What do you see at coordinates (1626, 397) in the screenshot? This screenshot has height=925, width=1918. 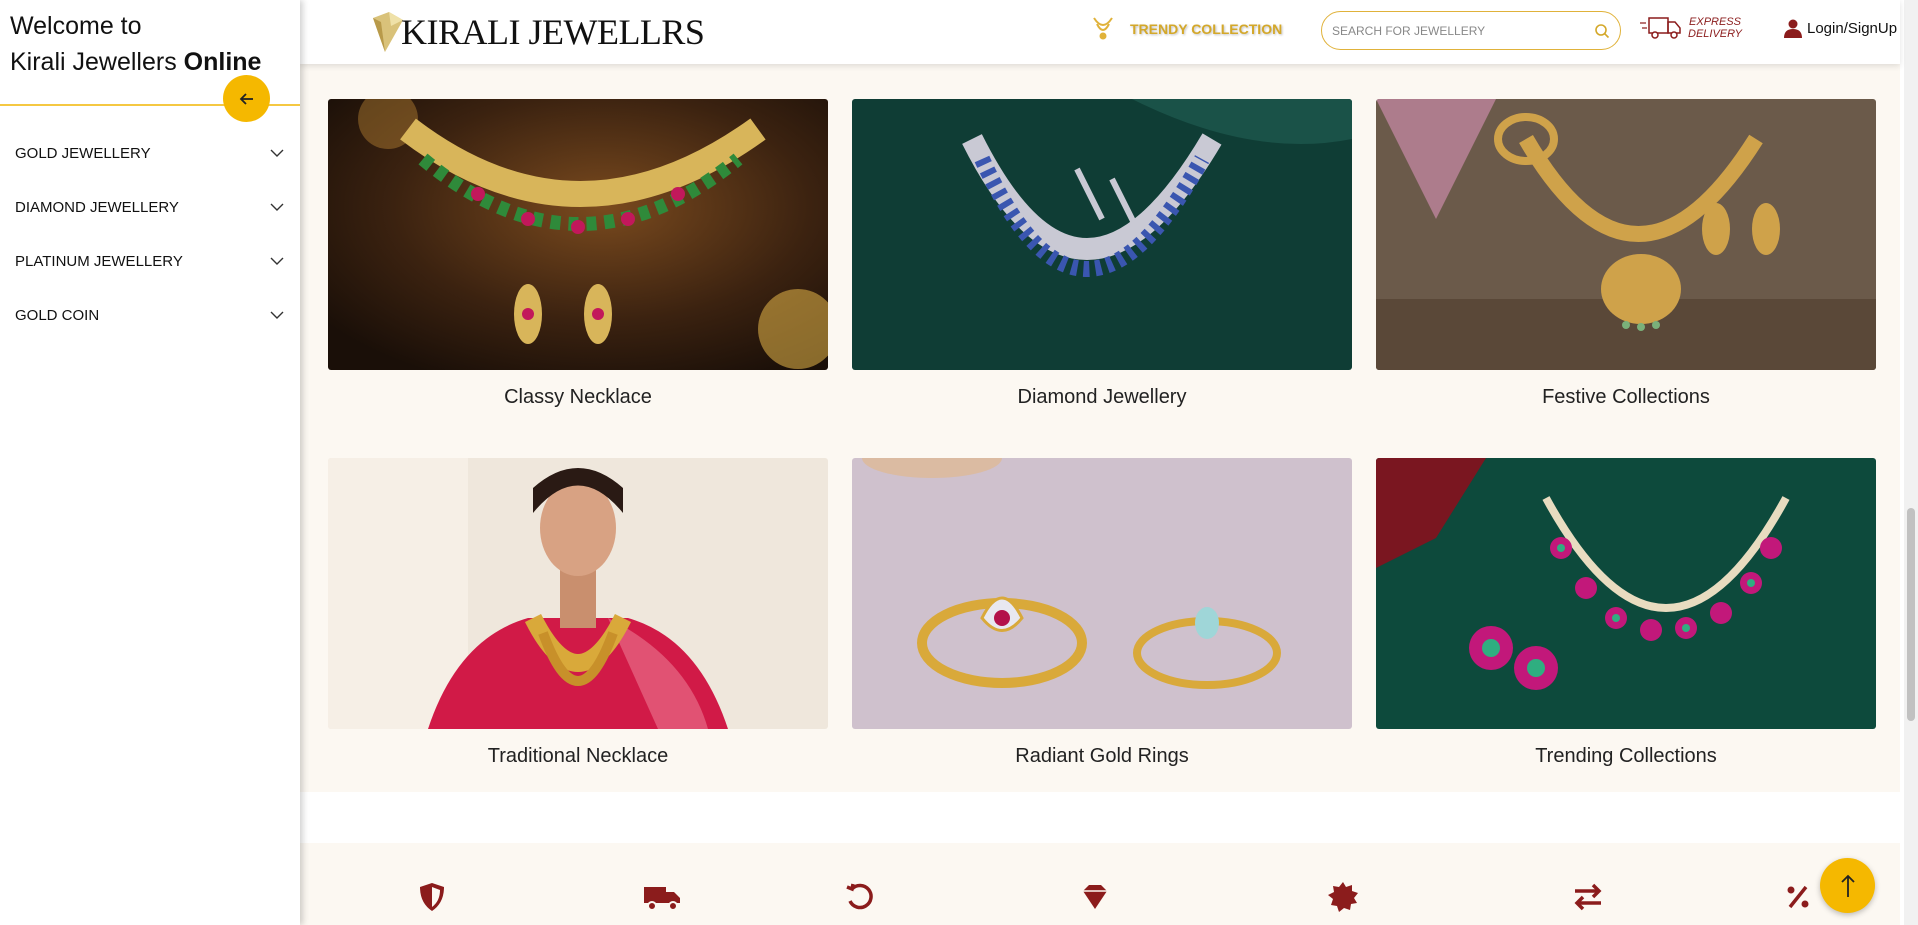 I see `collection-caption: Festive Collections` at bounding box center [1626, 397].